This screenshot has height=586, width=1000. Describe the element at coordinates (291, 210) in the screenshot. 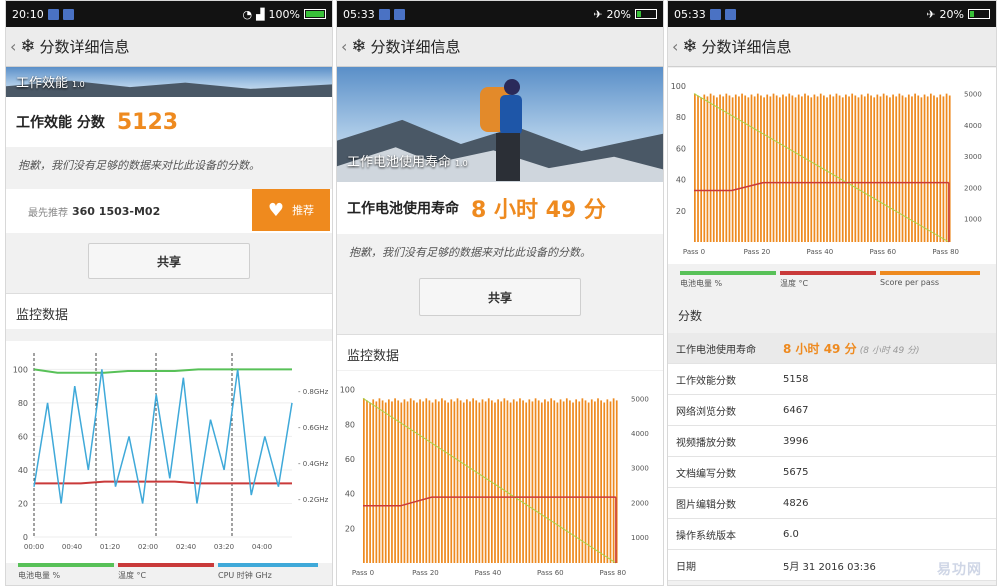

I see `recommend-button: ♥ 推荐` at that location.